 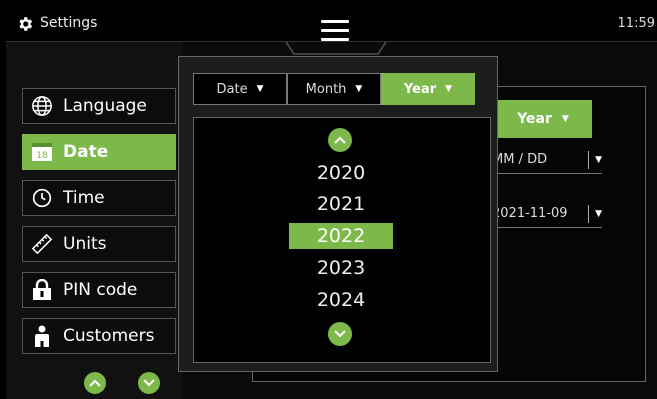 I want to click on sidebar-item-date: 18 Date, so click(x=99, y=152).